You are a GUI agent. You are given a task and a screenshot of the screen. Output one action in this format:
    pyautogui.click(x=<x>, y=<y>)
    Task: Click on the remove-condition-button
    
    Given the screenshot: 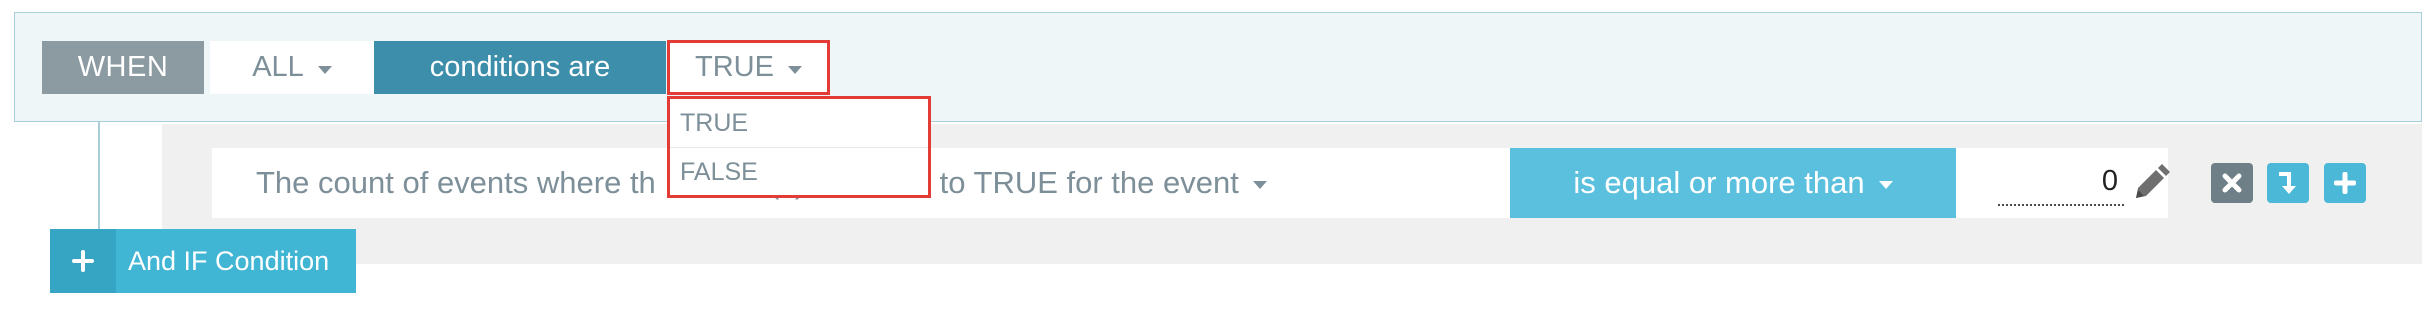 What is the action you would take?
    pyautogui.click(x=2232, y=183)
    